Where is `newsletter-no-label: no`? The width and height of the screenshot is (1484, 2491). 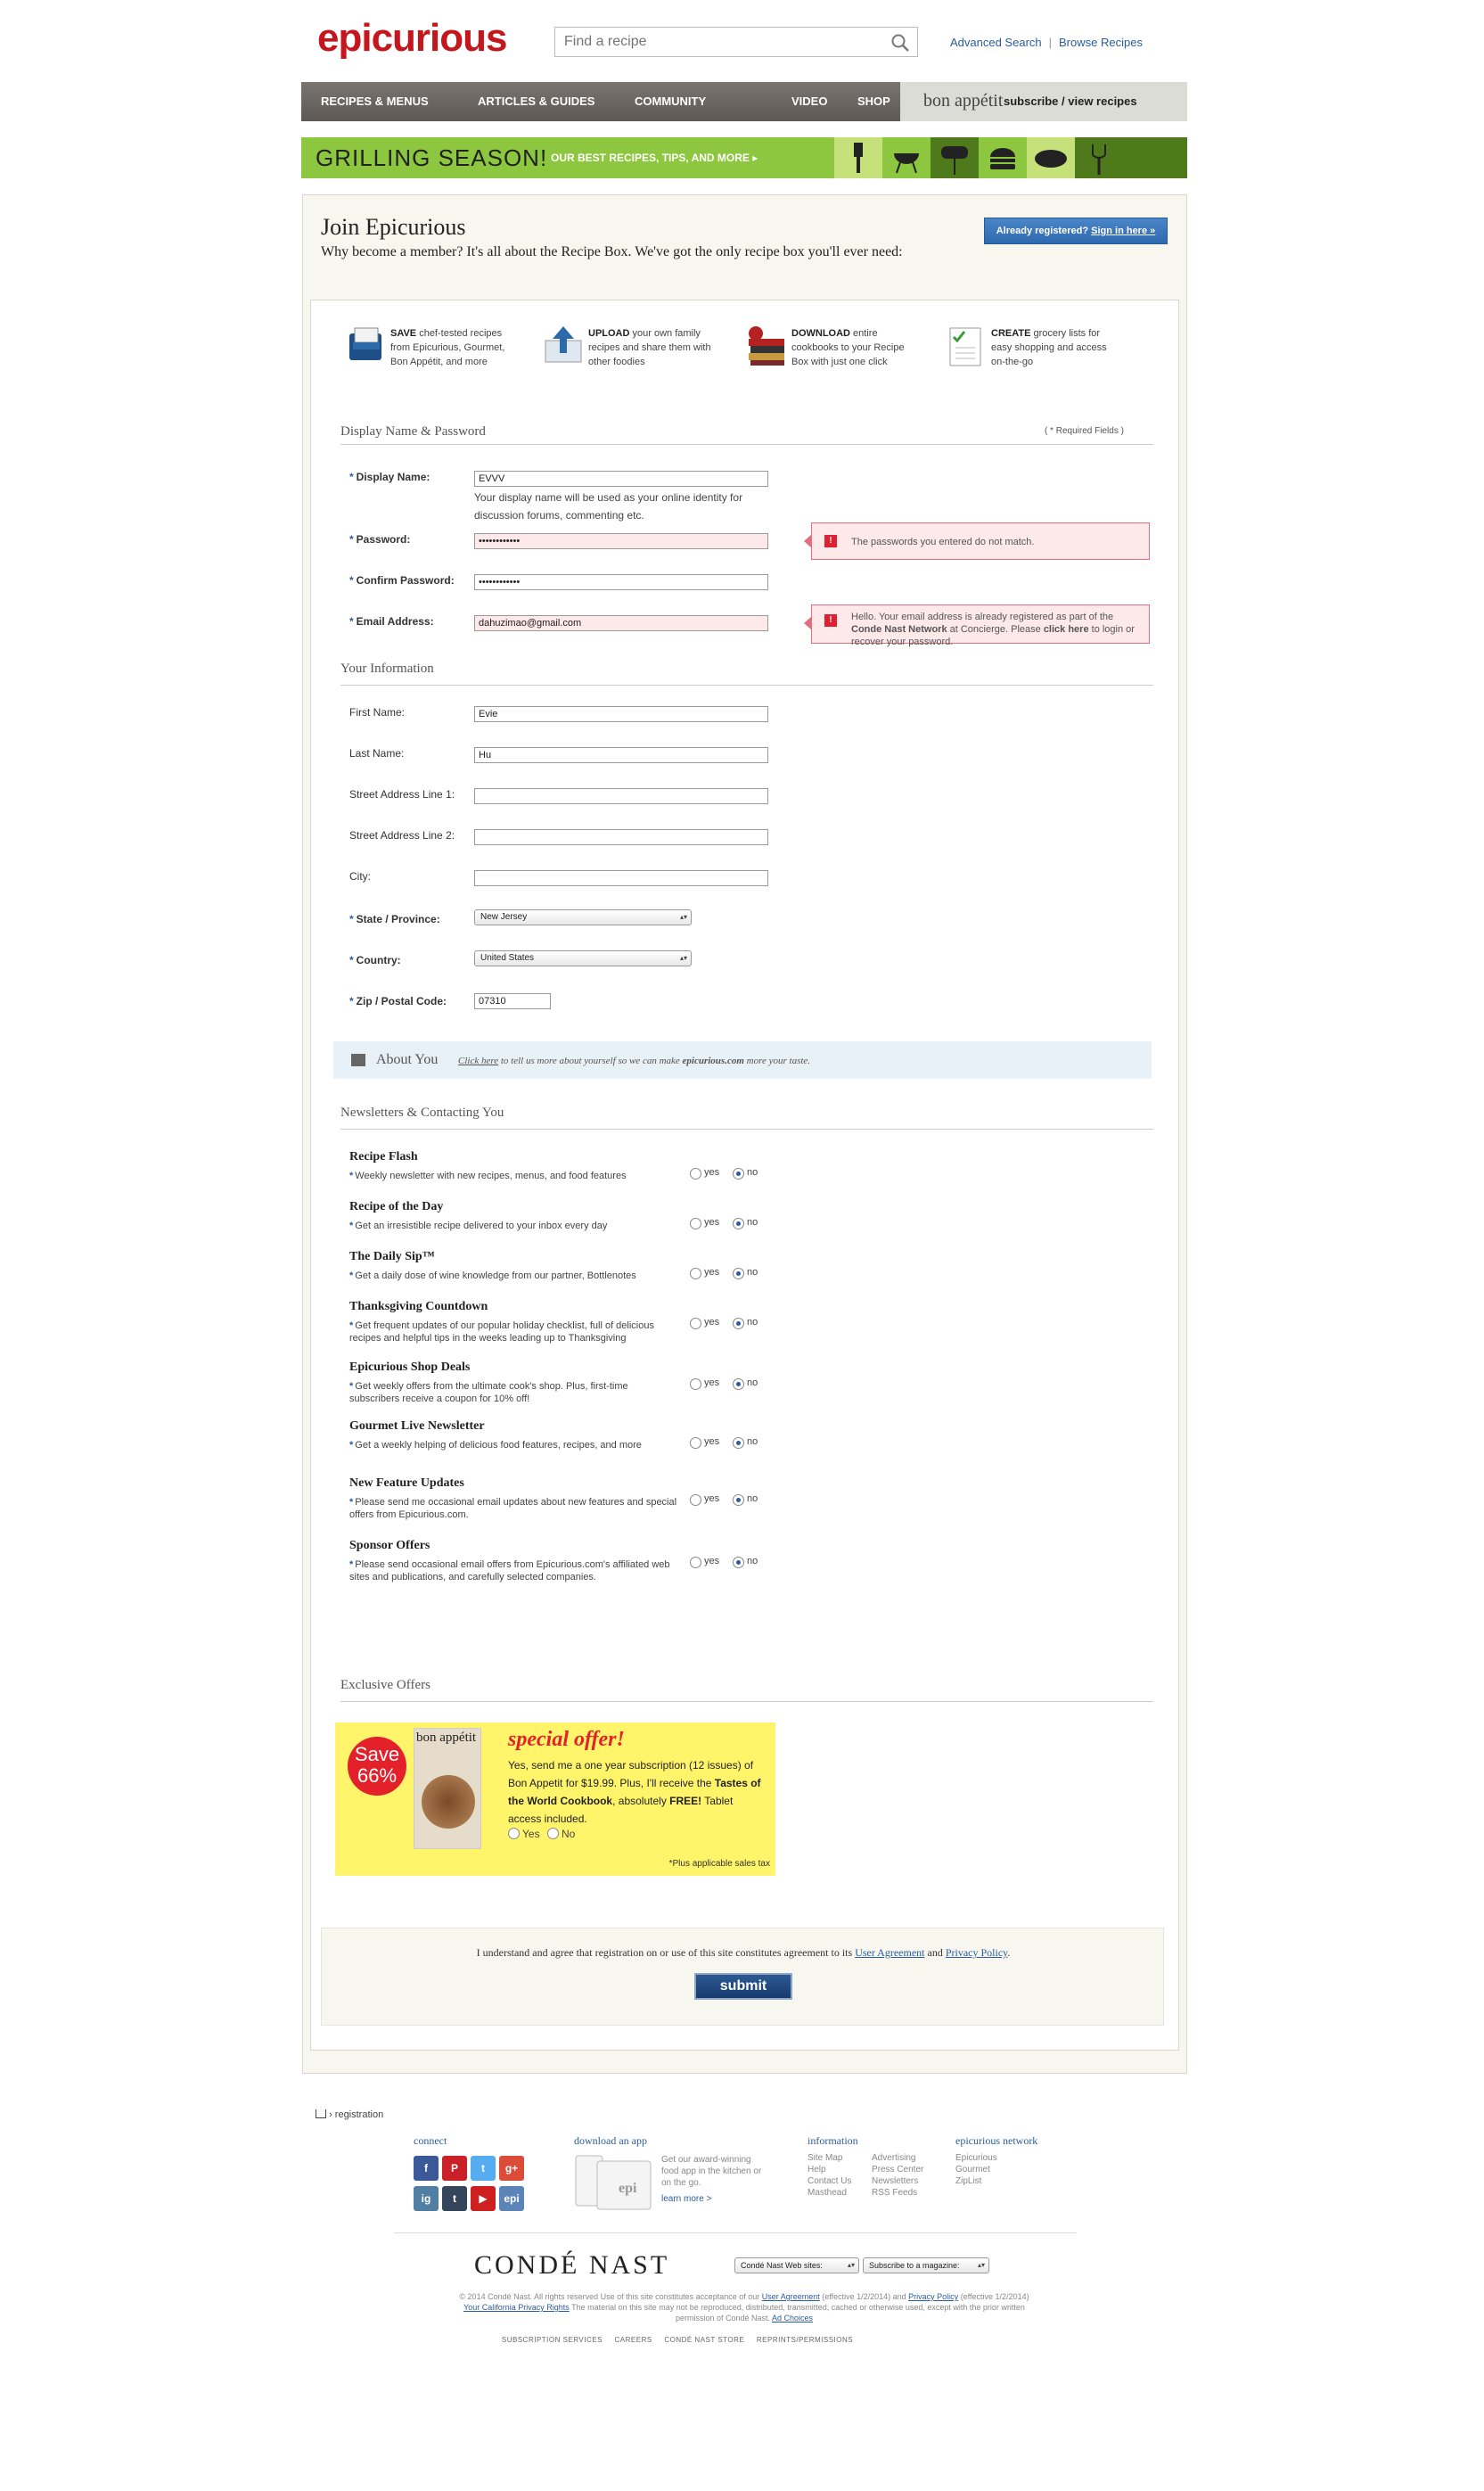 newsletter-no-label: no is located at coordinates (752, 1382).